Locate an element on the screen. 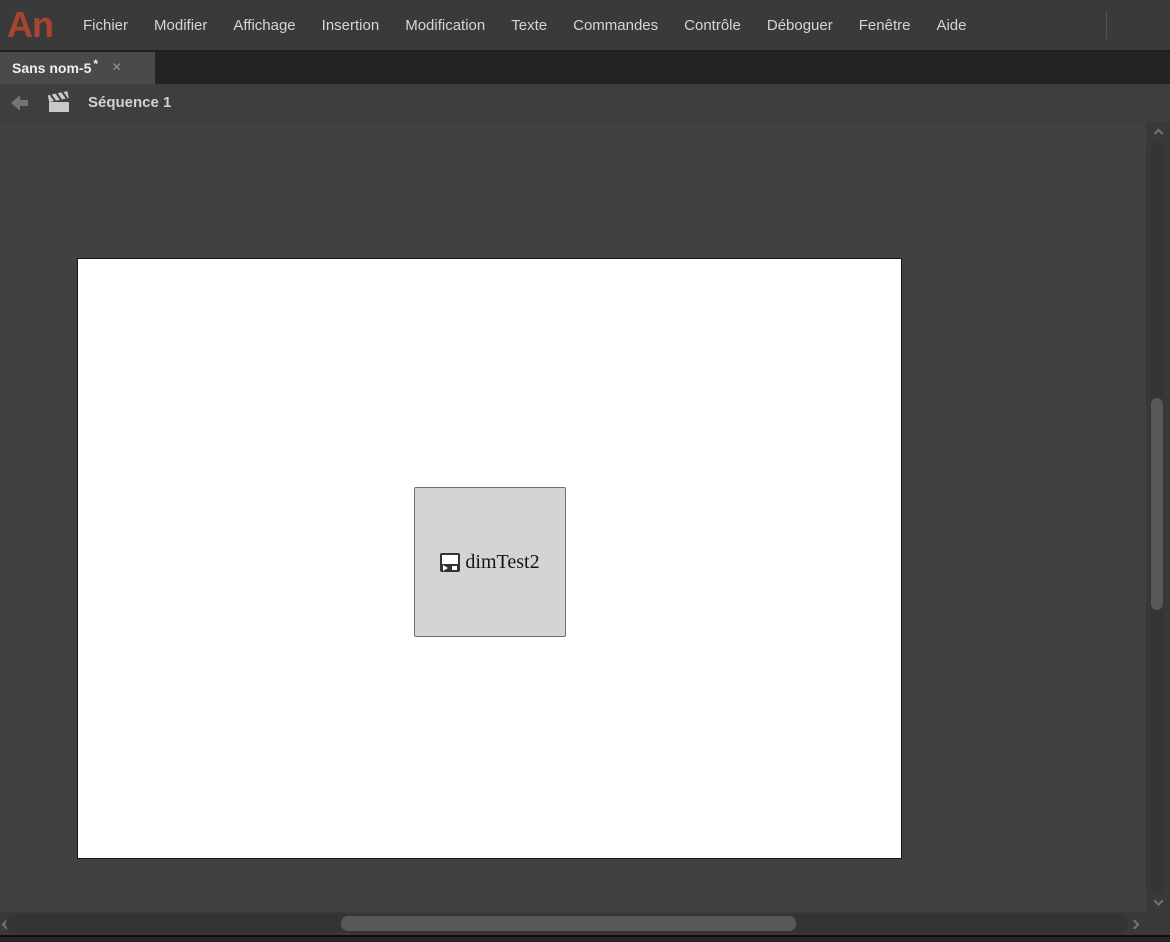 This screenshot has width=1170, height=942. vertical-scroll-thumb is located at coordinates (1157, 504).